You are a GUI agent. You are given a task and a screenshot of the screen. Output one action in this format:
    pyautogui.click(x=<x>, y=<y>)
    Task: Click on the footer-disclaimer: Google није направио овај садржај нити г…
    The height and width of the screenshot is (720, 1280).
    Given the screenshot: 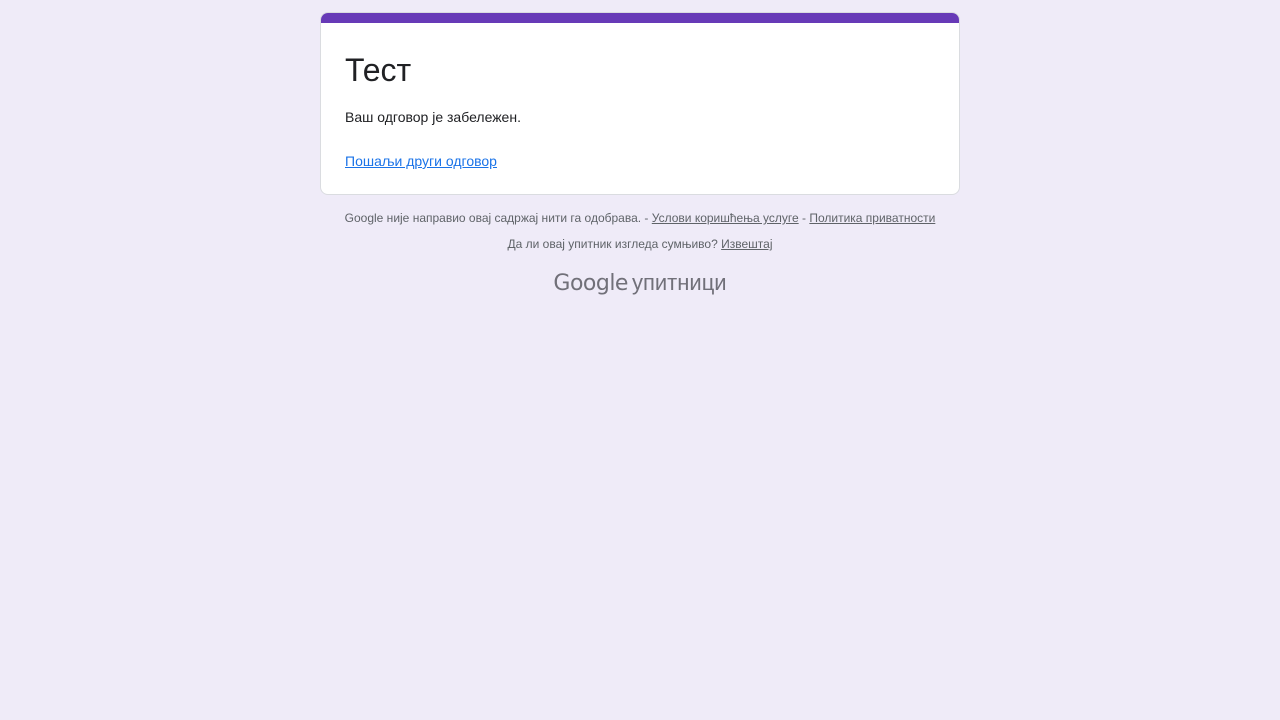 What is the action you would take?
    pyautogui.click(x=496, y=218)
    